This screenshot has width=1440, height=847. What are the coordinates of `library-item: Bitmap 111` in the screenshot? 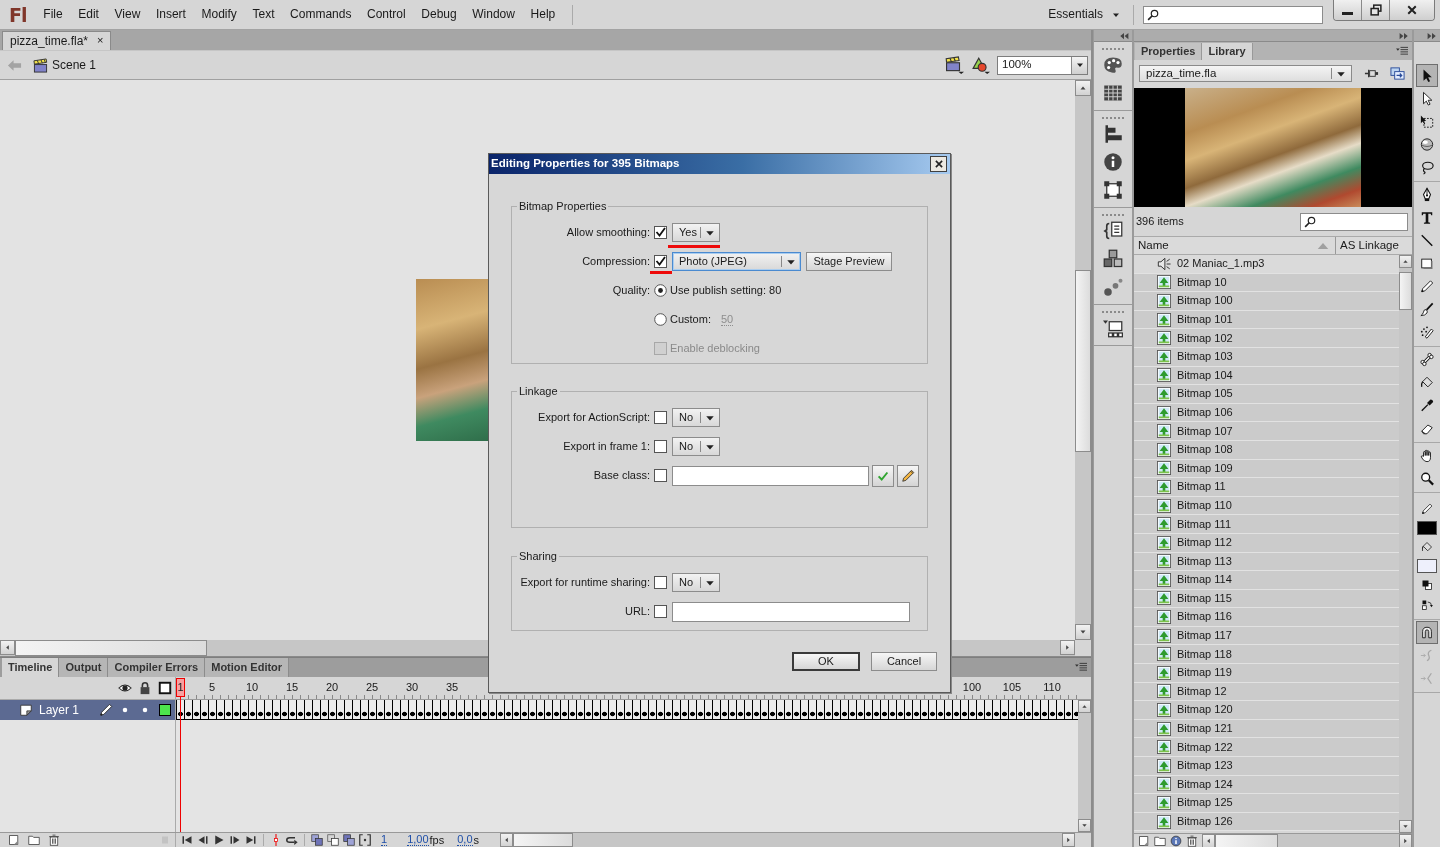 It's located at (1266, 524).